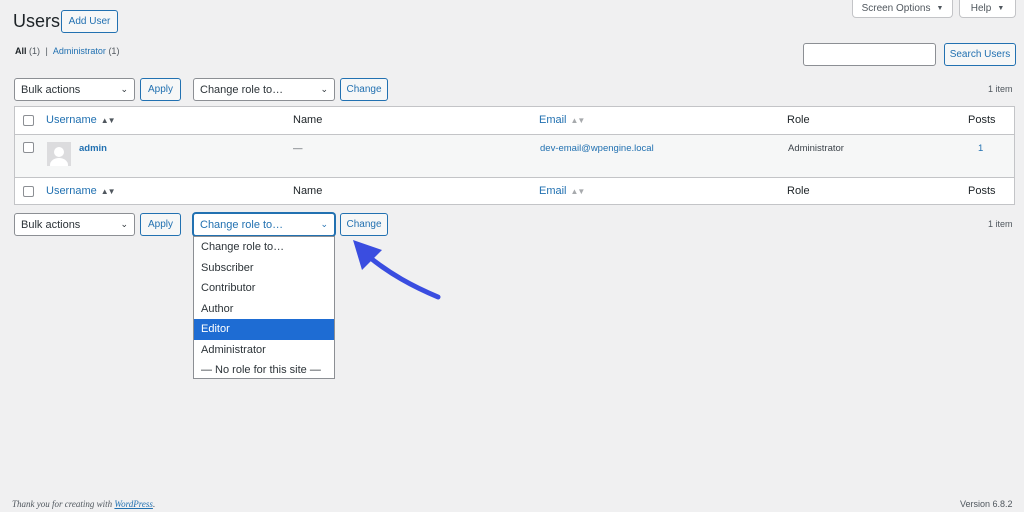 The width and height of the screenshot is (1024, 512). I want to click on change-button-bottom: Change, so click(364, 224).